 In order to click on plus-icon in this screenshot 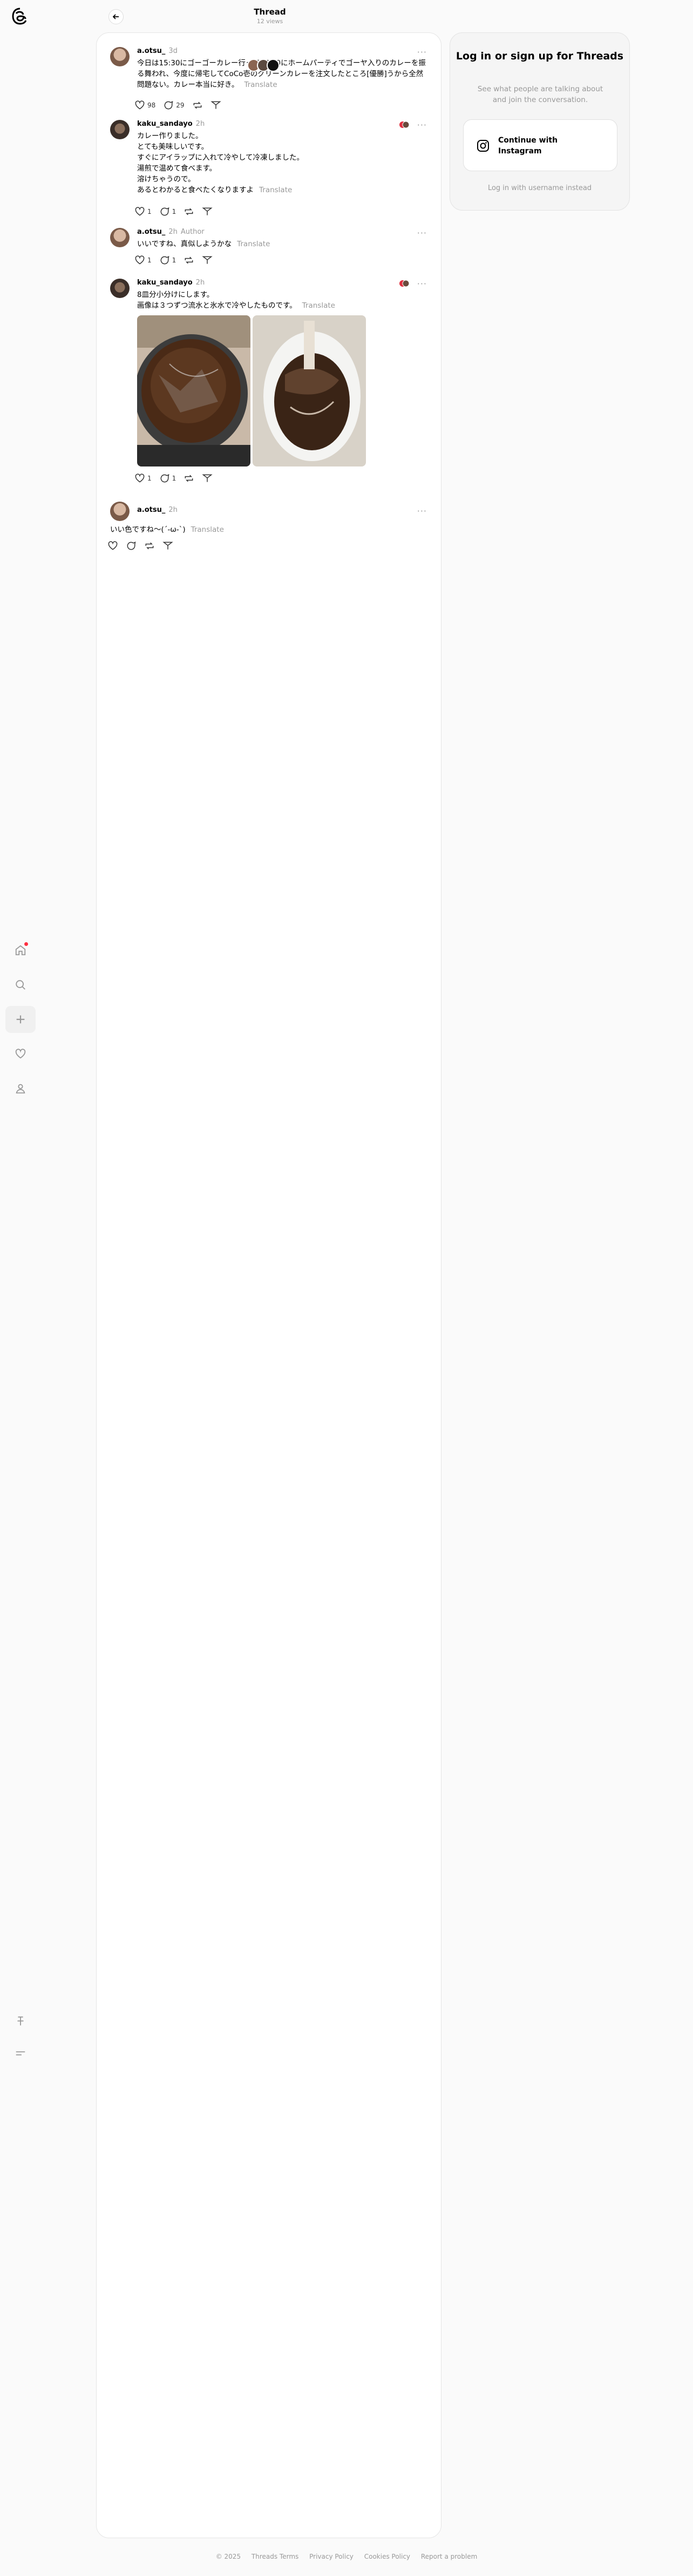, I will do `click(21, 1020)`.